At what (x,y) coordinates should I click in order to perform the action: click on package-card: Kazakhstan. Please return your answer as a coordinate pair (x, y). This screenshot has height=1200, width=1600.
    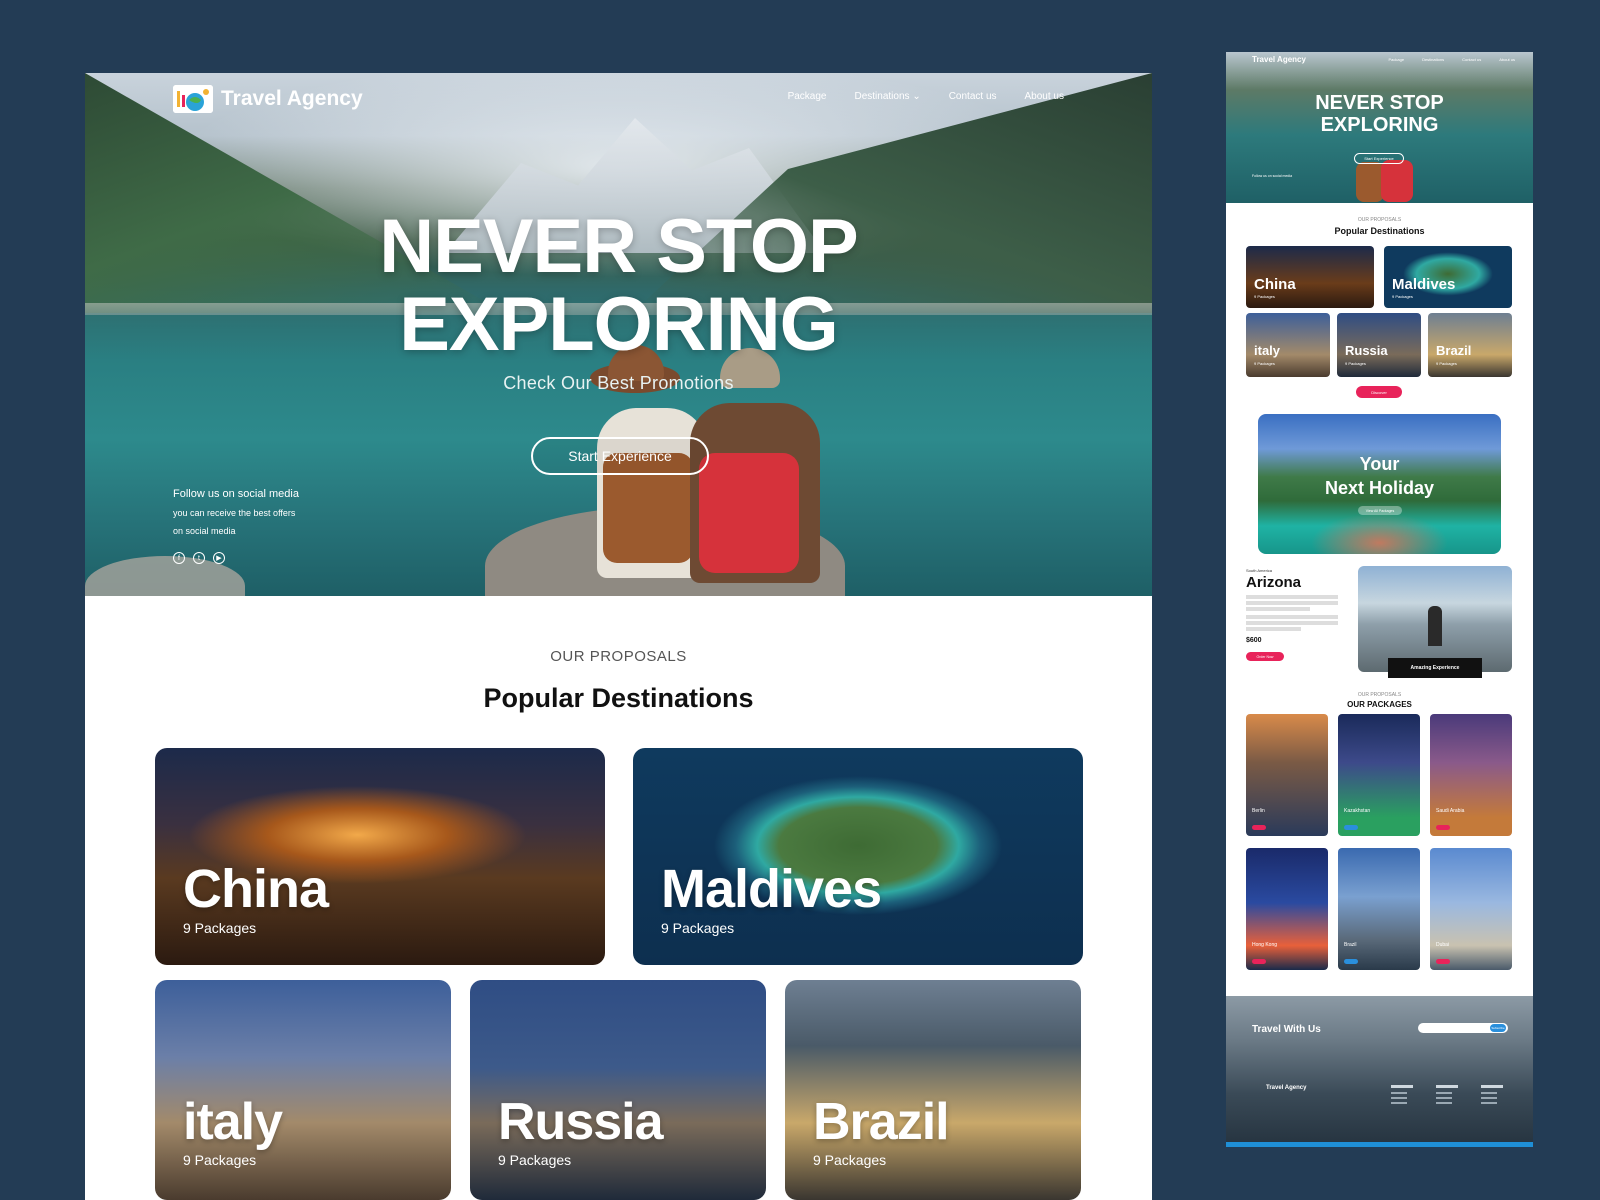
    Looking at the image, I should click on (1379, 775).